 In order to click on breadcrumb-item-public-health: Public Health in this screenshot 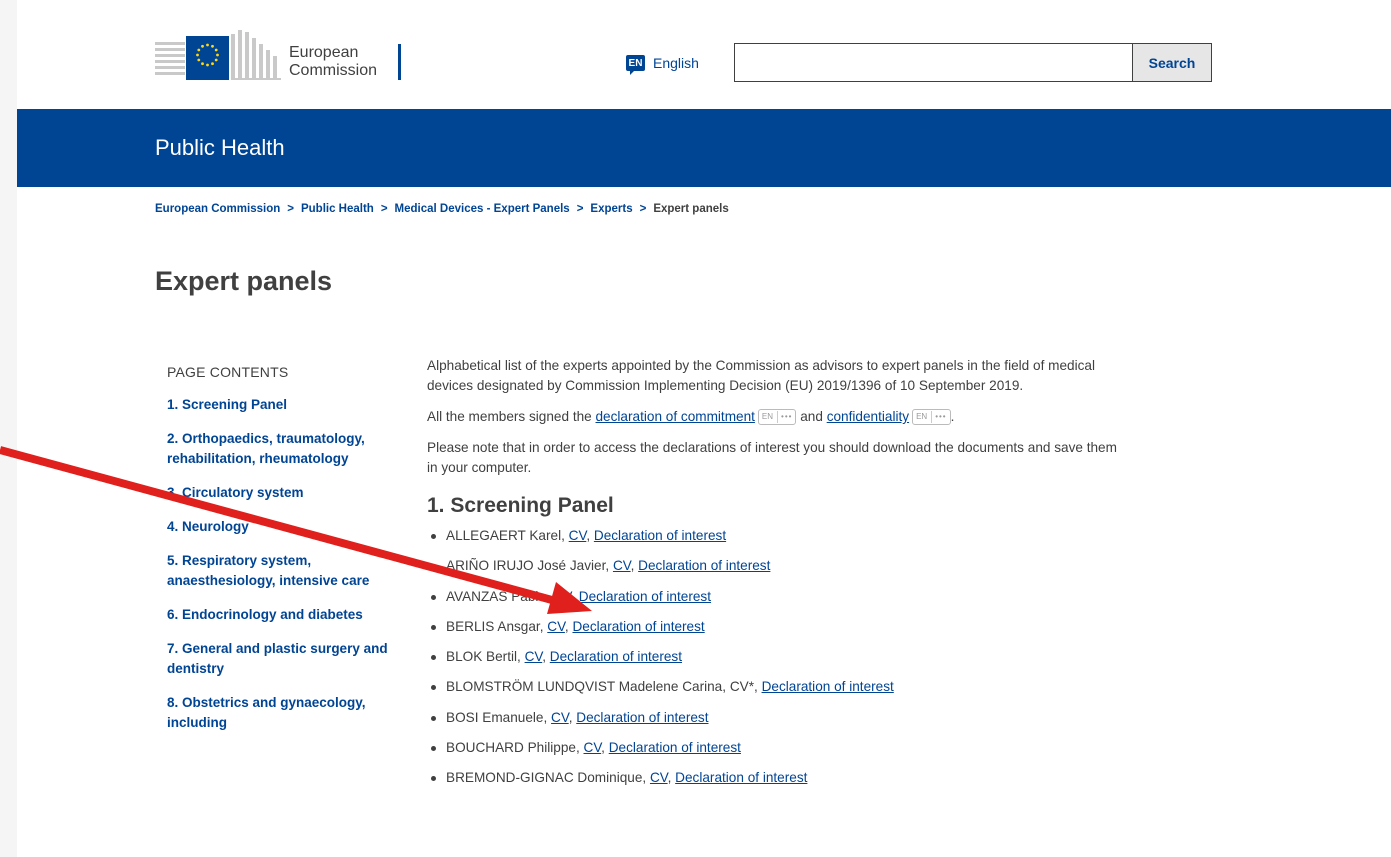, I will do `click(337, 209)`.